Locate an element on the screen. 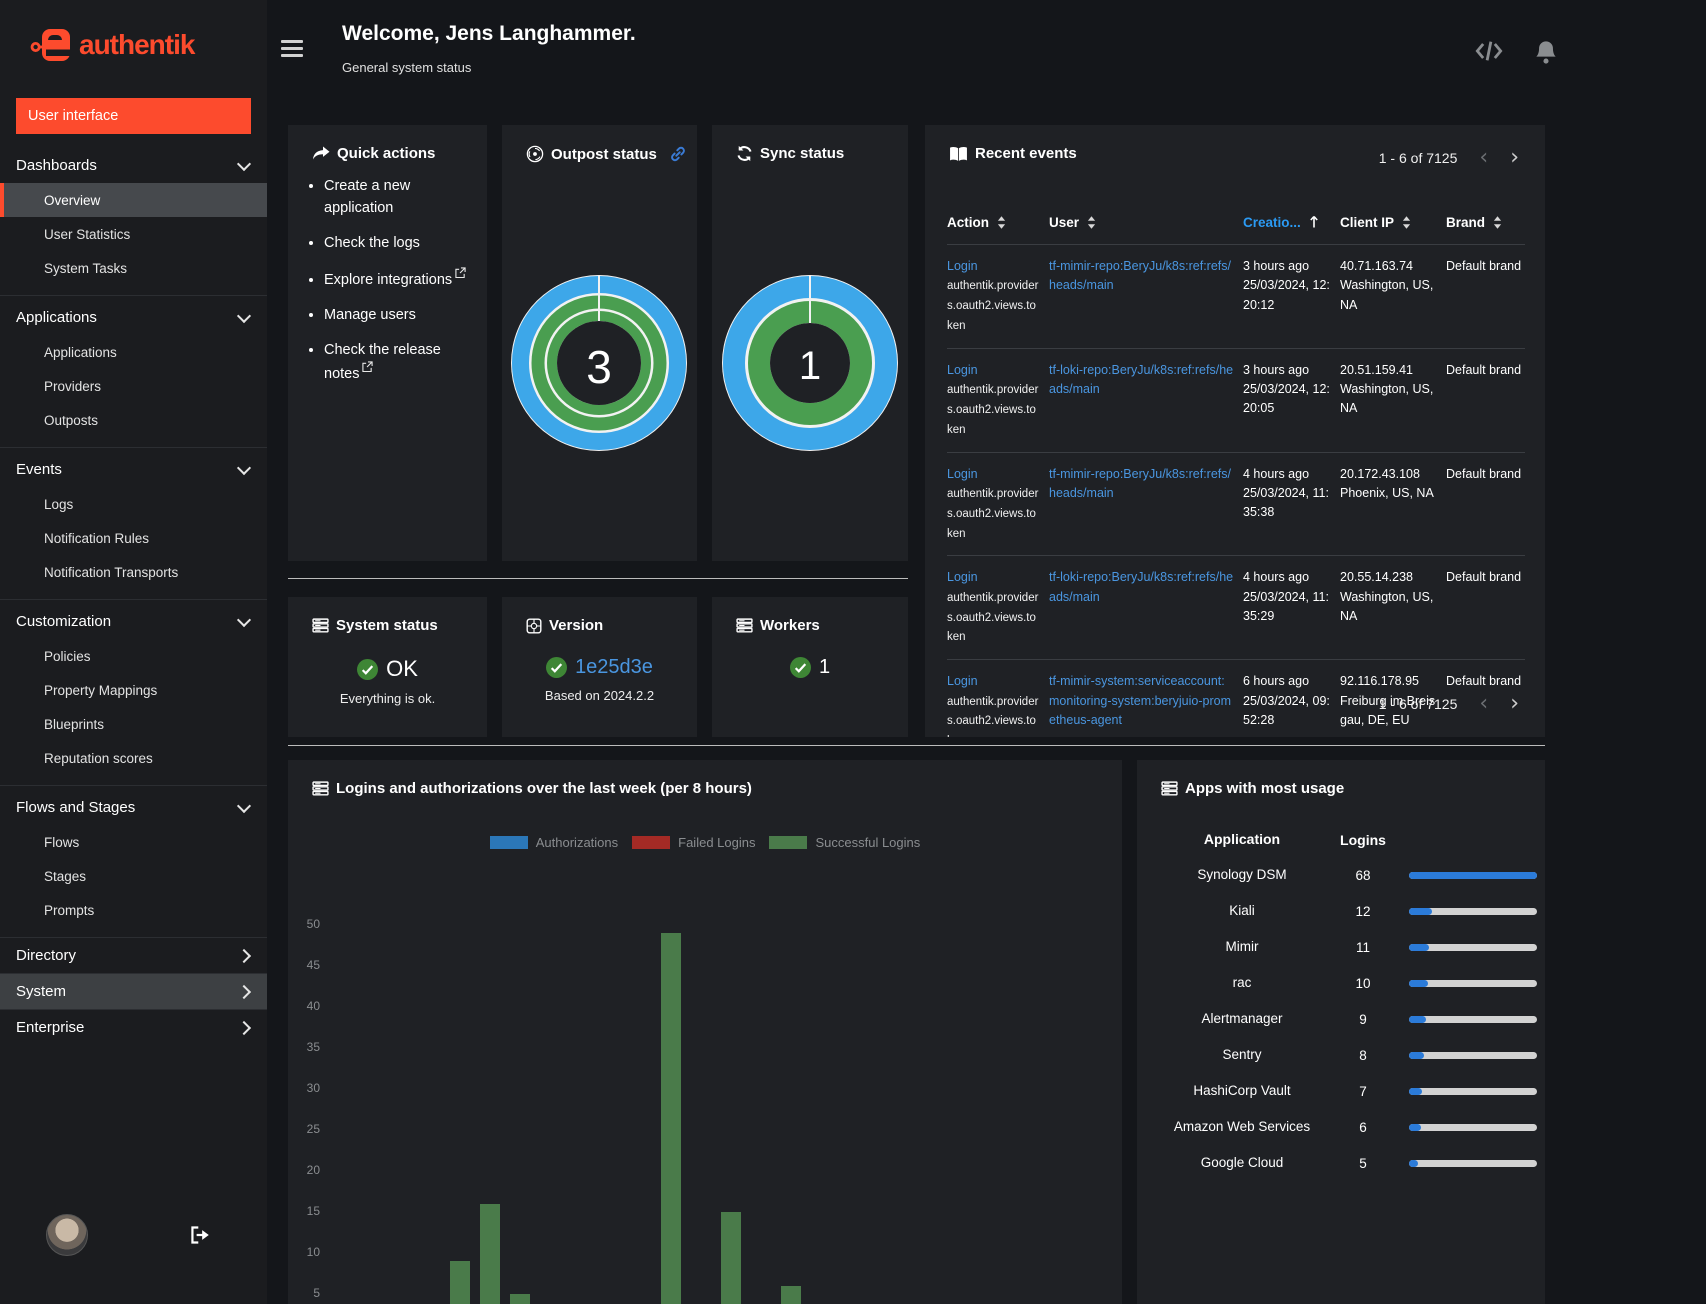 The width and height of the screenshot is (1706, 1304). y-axis-tick: 15 is located at coordinates (313, 1211).